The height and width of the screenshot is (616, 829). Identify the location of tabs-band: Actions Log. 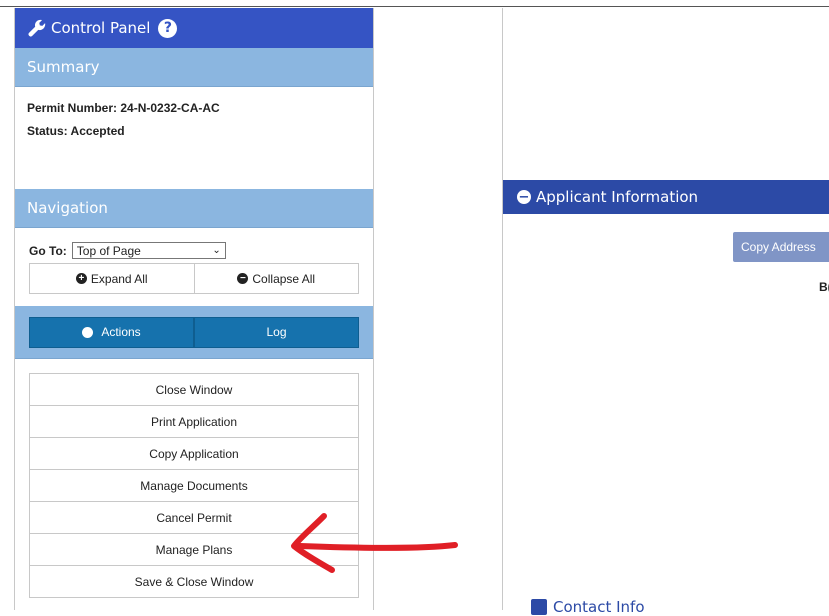
(194, 332).